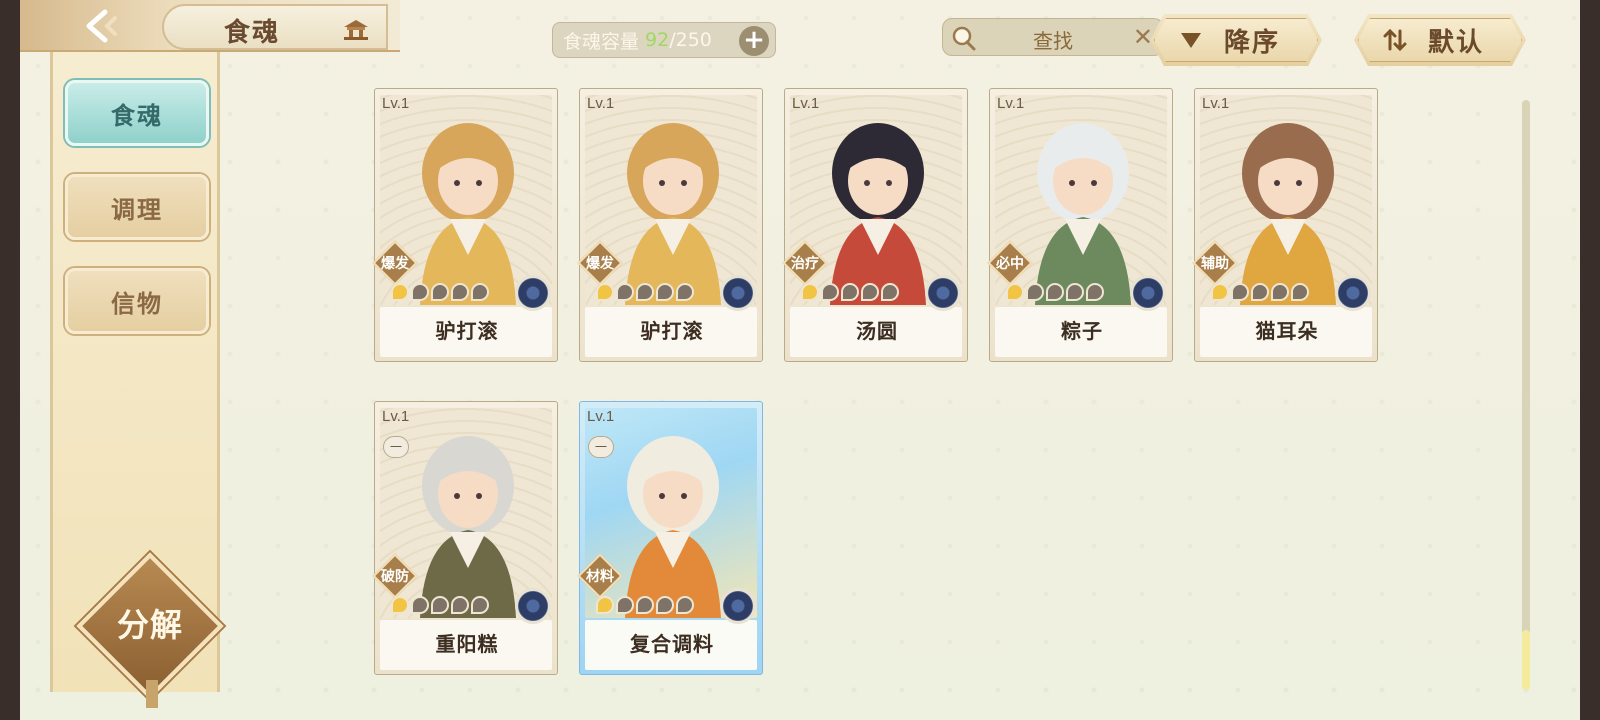  I want to click on decompose-ribbon, so click(152, 694).